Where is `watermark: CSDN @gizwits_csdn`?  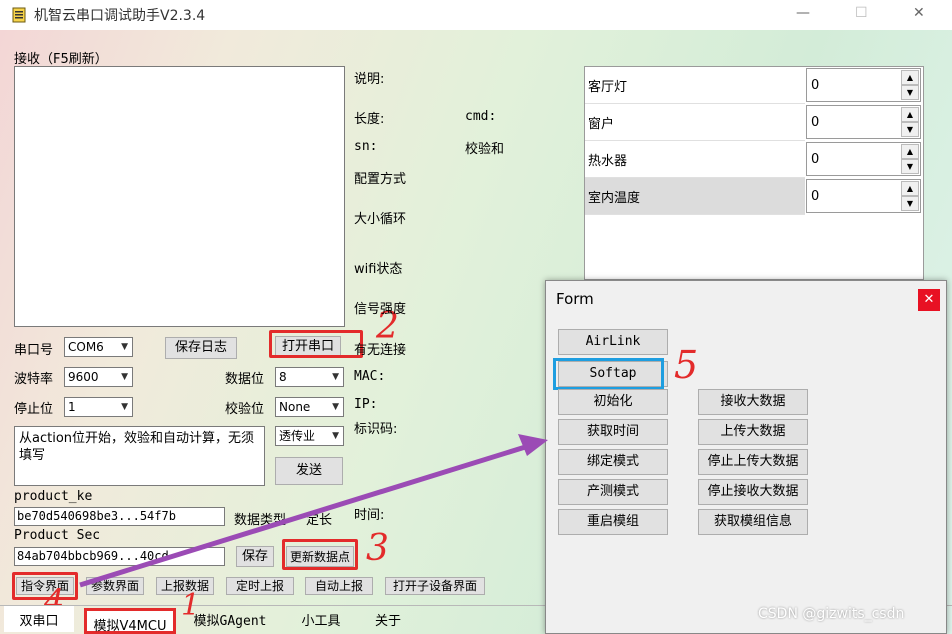 watermark: CSDN @gizwits_csdn is located at coordinates (831, 614).